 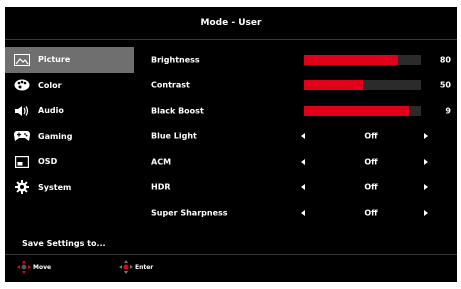 I want to click on black-boost-slider-fill, so click(x=357, y=110).